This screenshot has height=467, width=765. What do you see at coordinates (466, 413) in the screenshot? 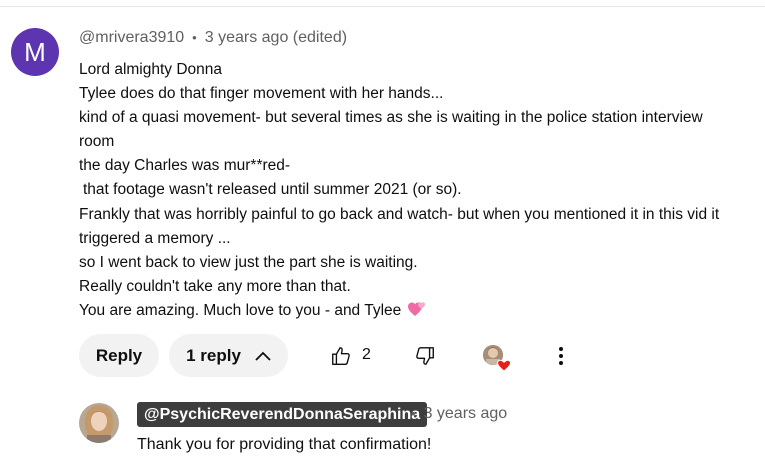
I see `reply-time: 3 years ago` at bounding box center [466, 413].